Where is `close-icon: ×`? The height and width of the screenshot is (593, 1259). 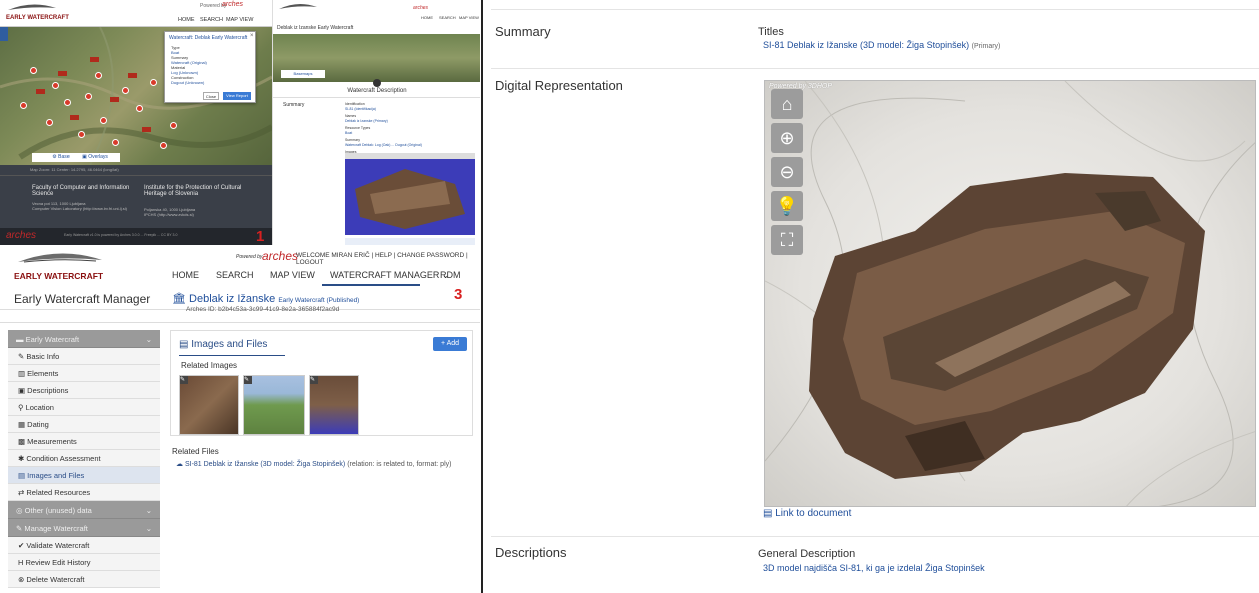
close-icon: × is located at coordinates (252, 36).